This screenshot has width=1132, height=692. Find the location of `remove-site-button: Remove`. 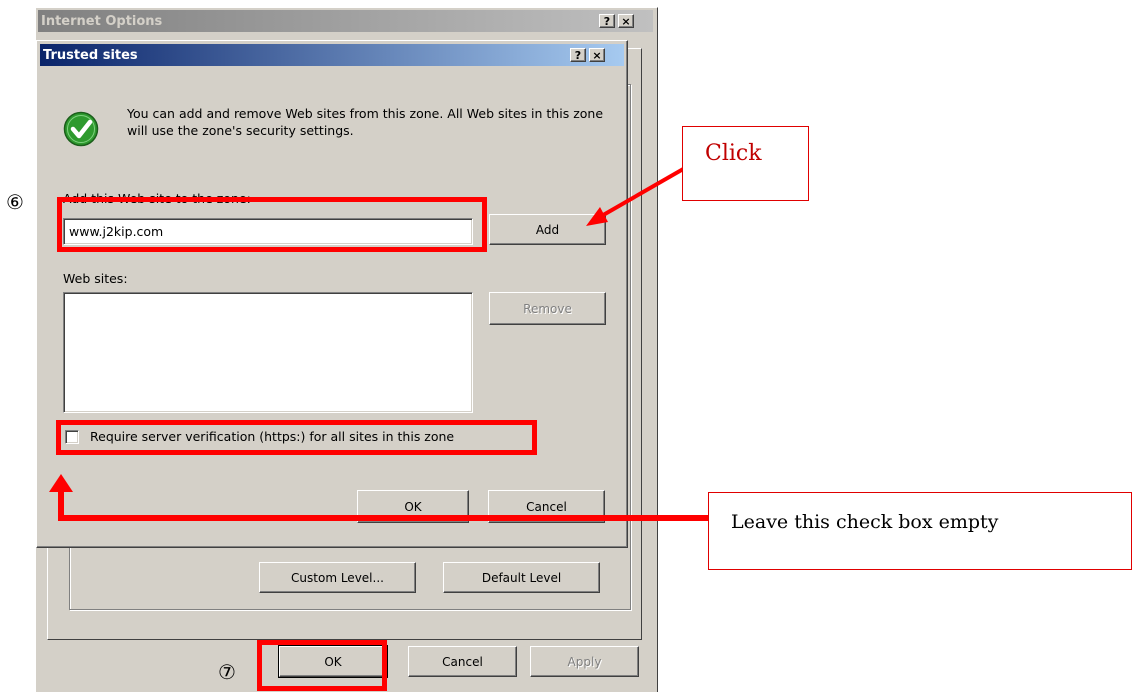

remove-site-button: Remove is located at coordinates (547, 308).